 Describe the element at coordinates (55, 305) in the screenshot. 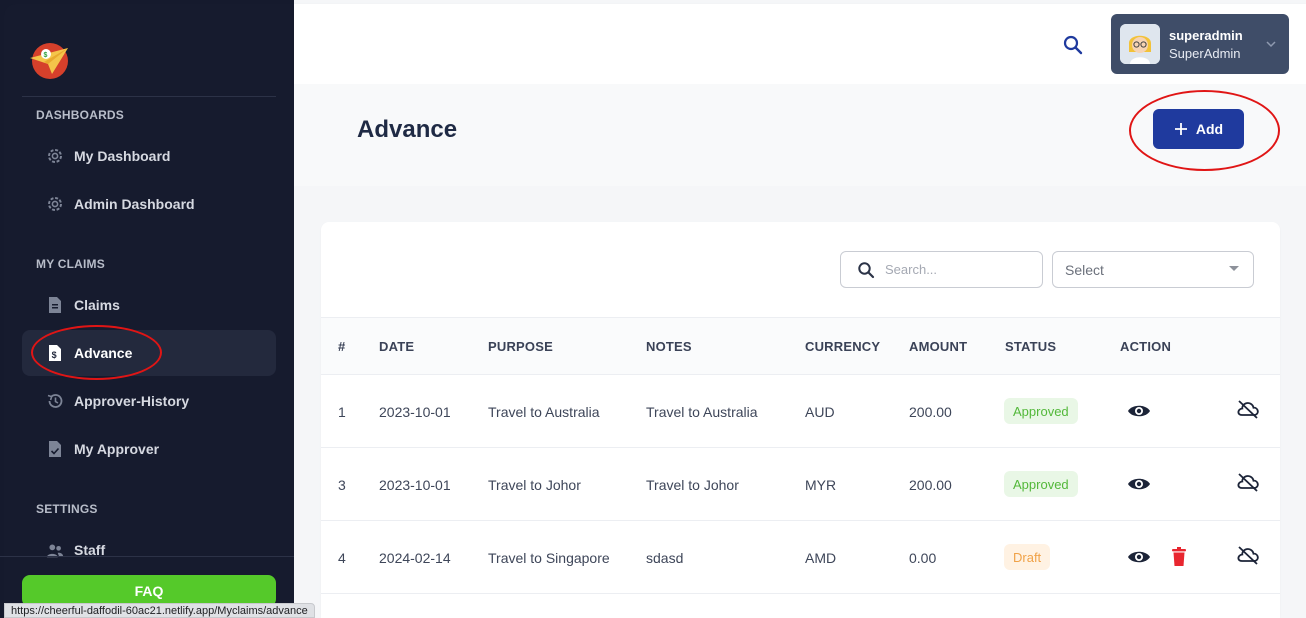

I see `document-icon` at that location.